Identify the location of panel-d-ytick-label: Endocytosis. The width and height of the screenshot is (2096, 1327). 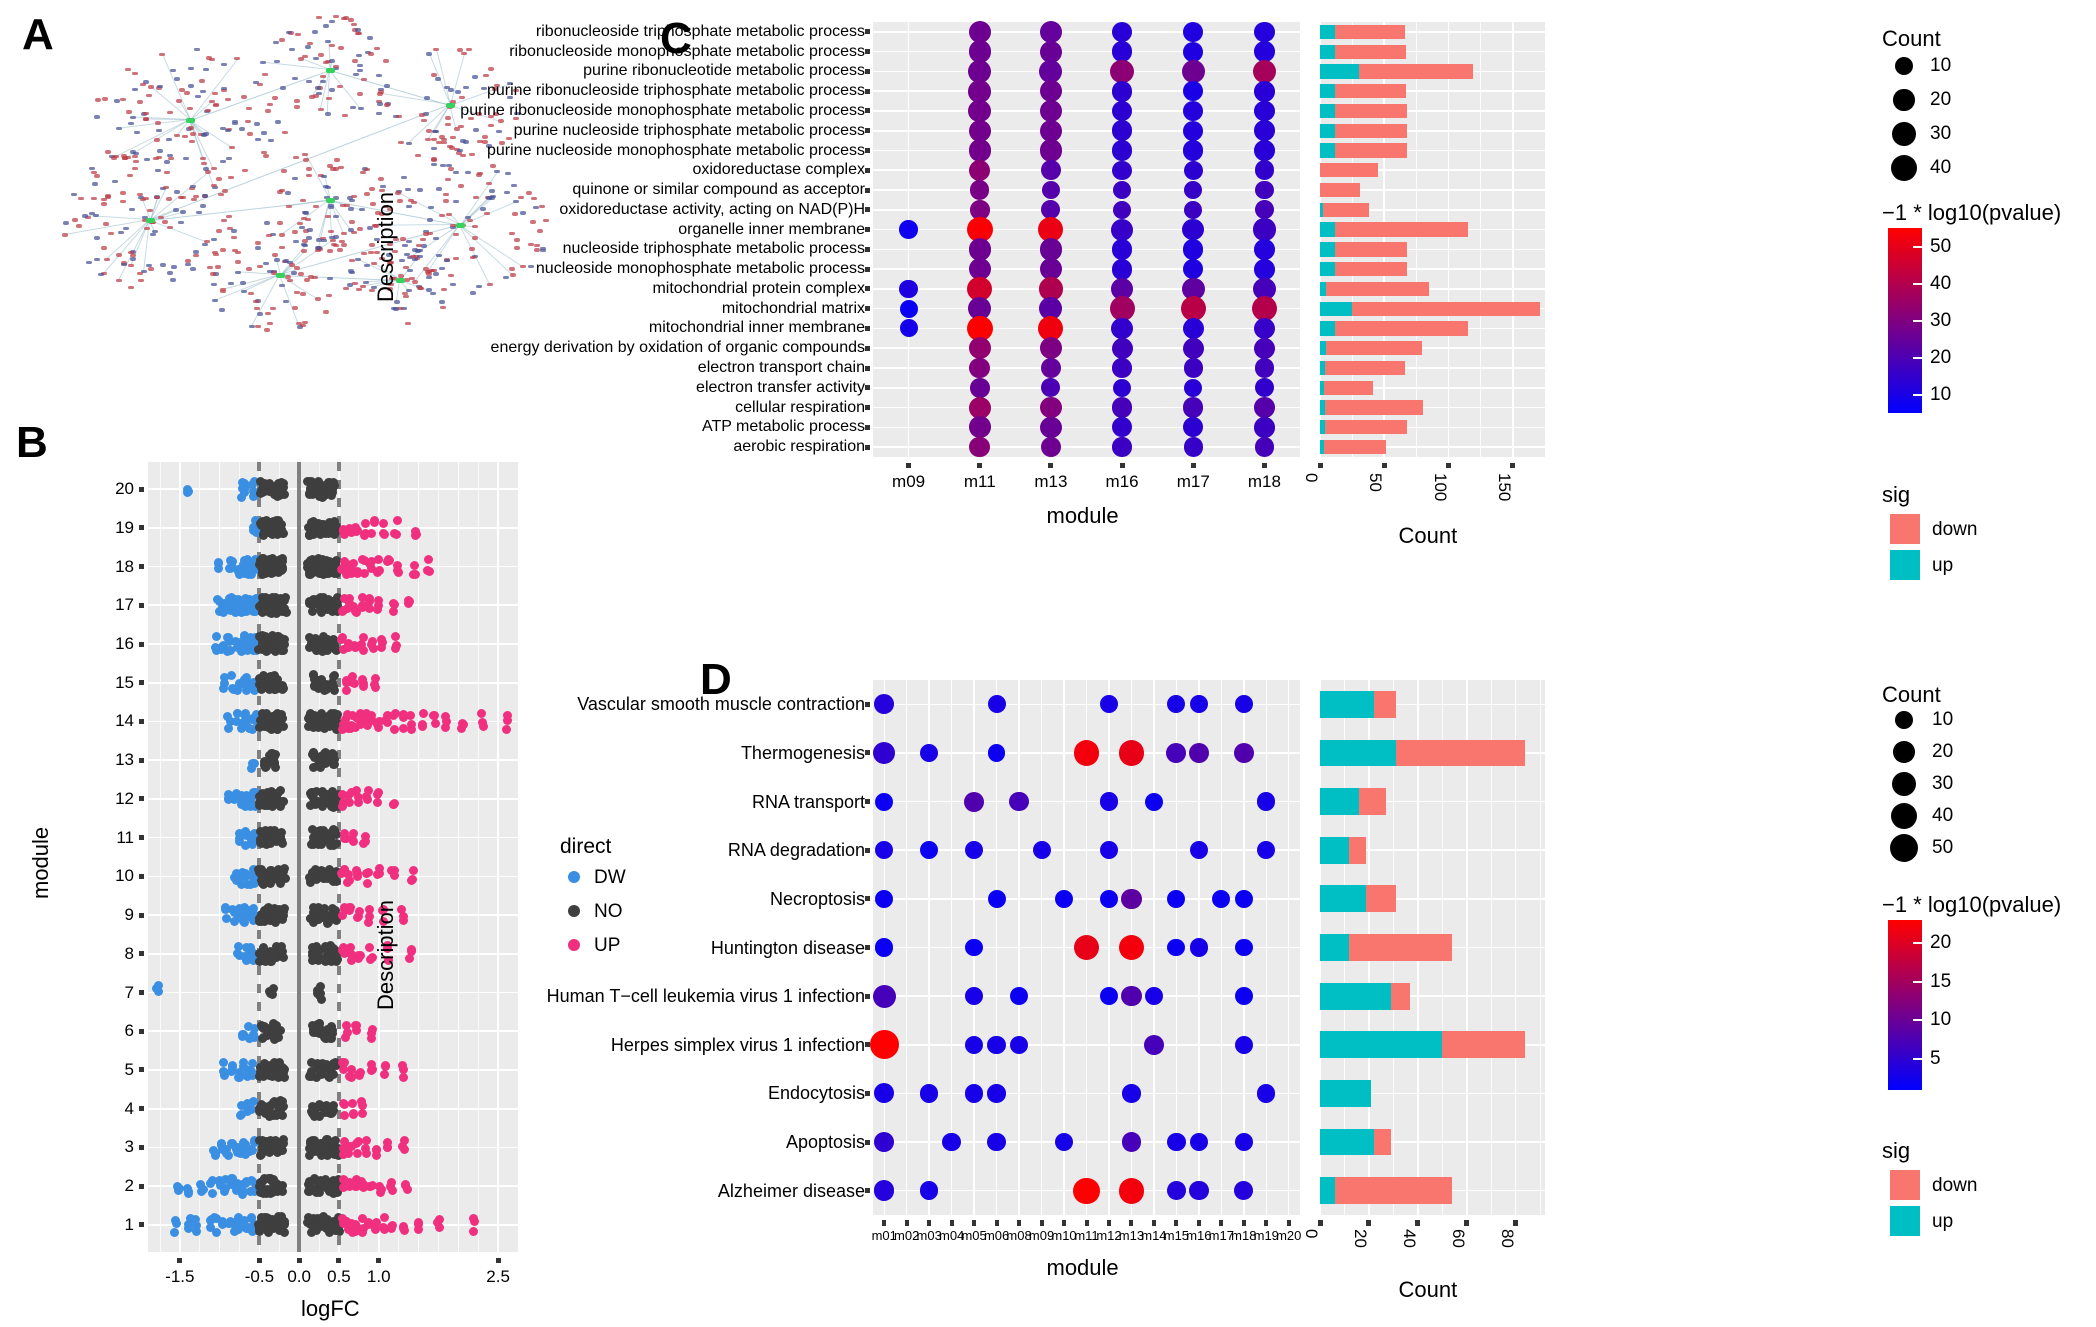
(816, 1093).